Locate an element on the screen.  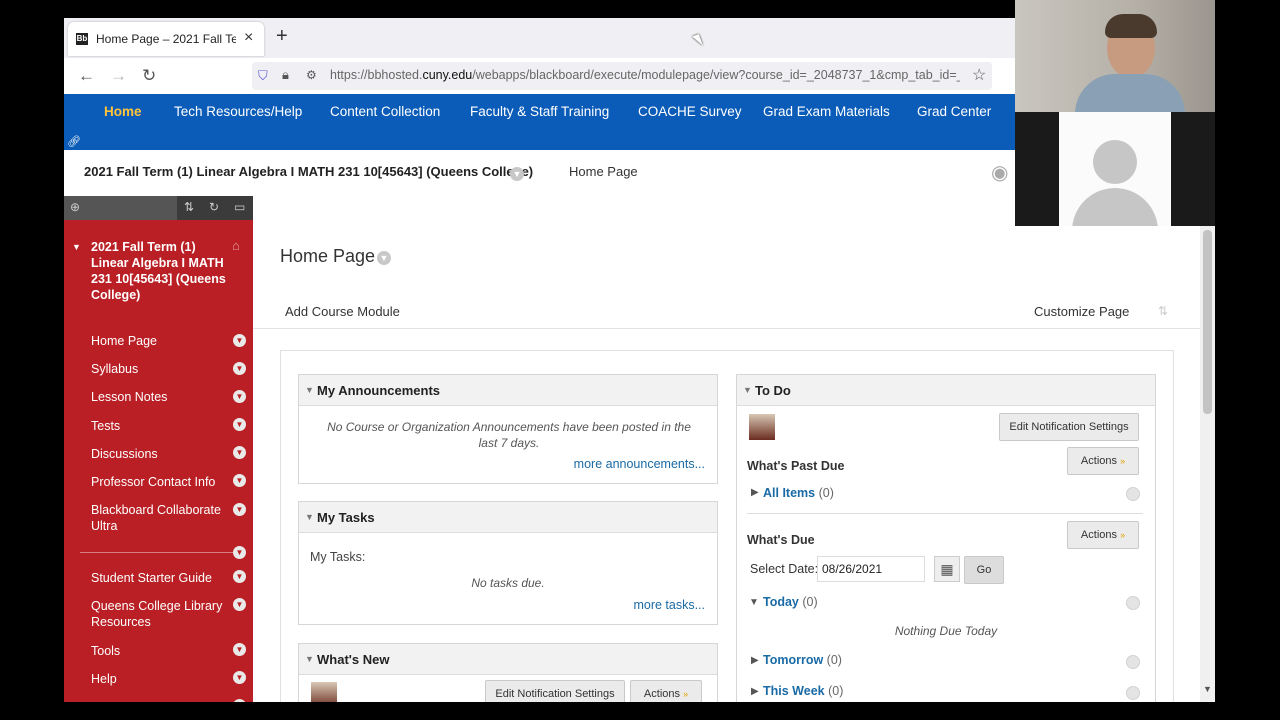
home-icon: ⌂ is located at coordinates (236, 245).